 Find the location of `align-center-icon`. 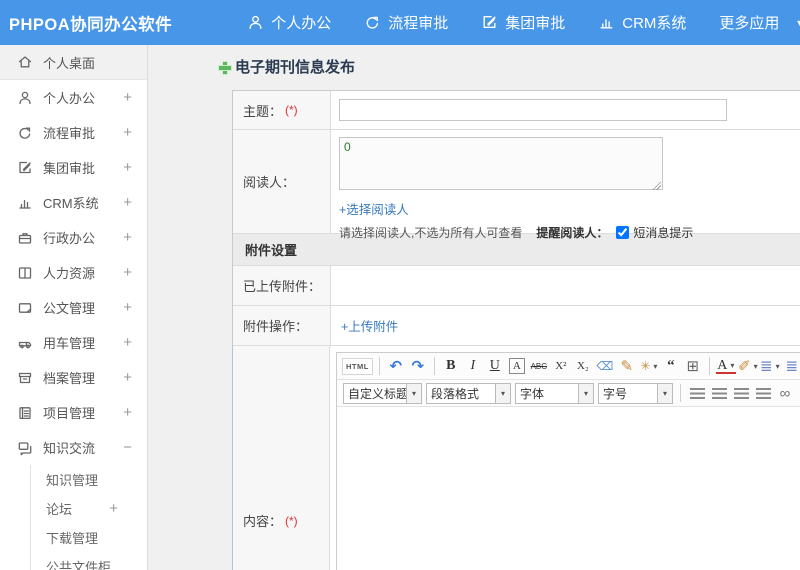

align-center-icon is located at coordinates (719, 393).